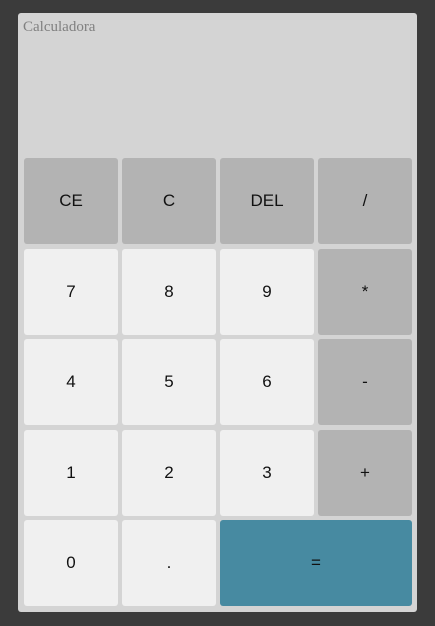  I want to click on multiply-button: *, so click(365, 291).